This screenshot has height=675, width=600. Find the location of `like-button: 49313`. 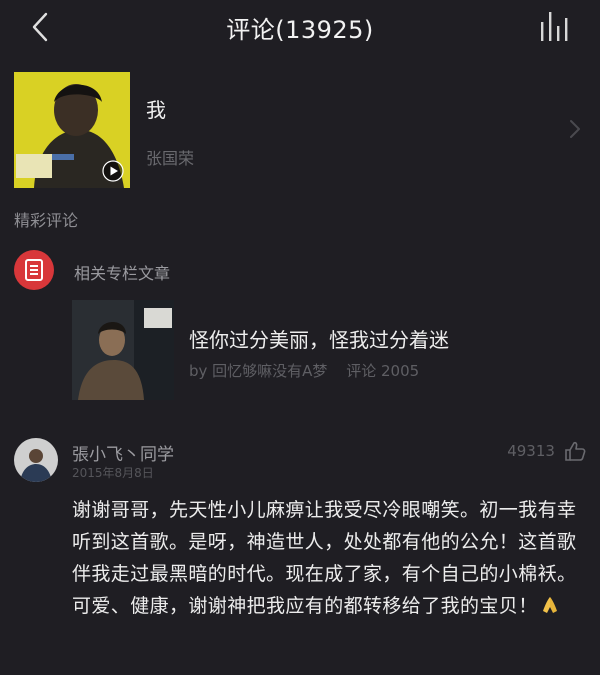

like-button: 49313 is located at coordinates (546, 452).